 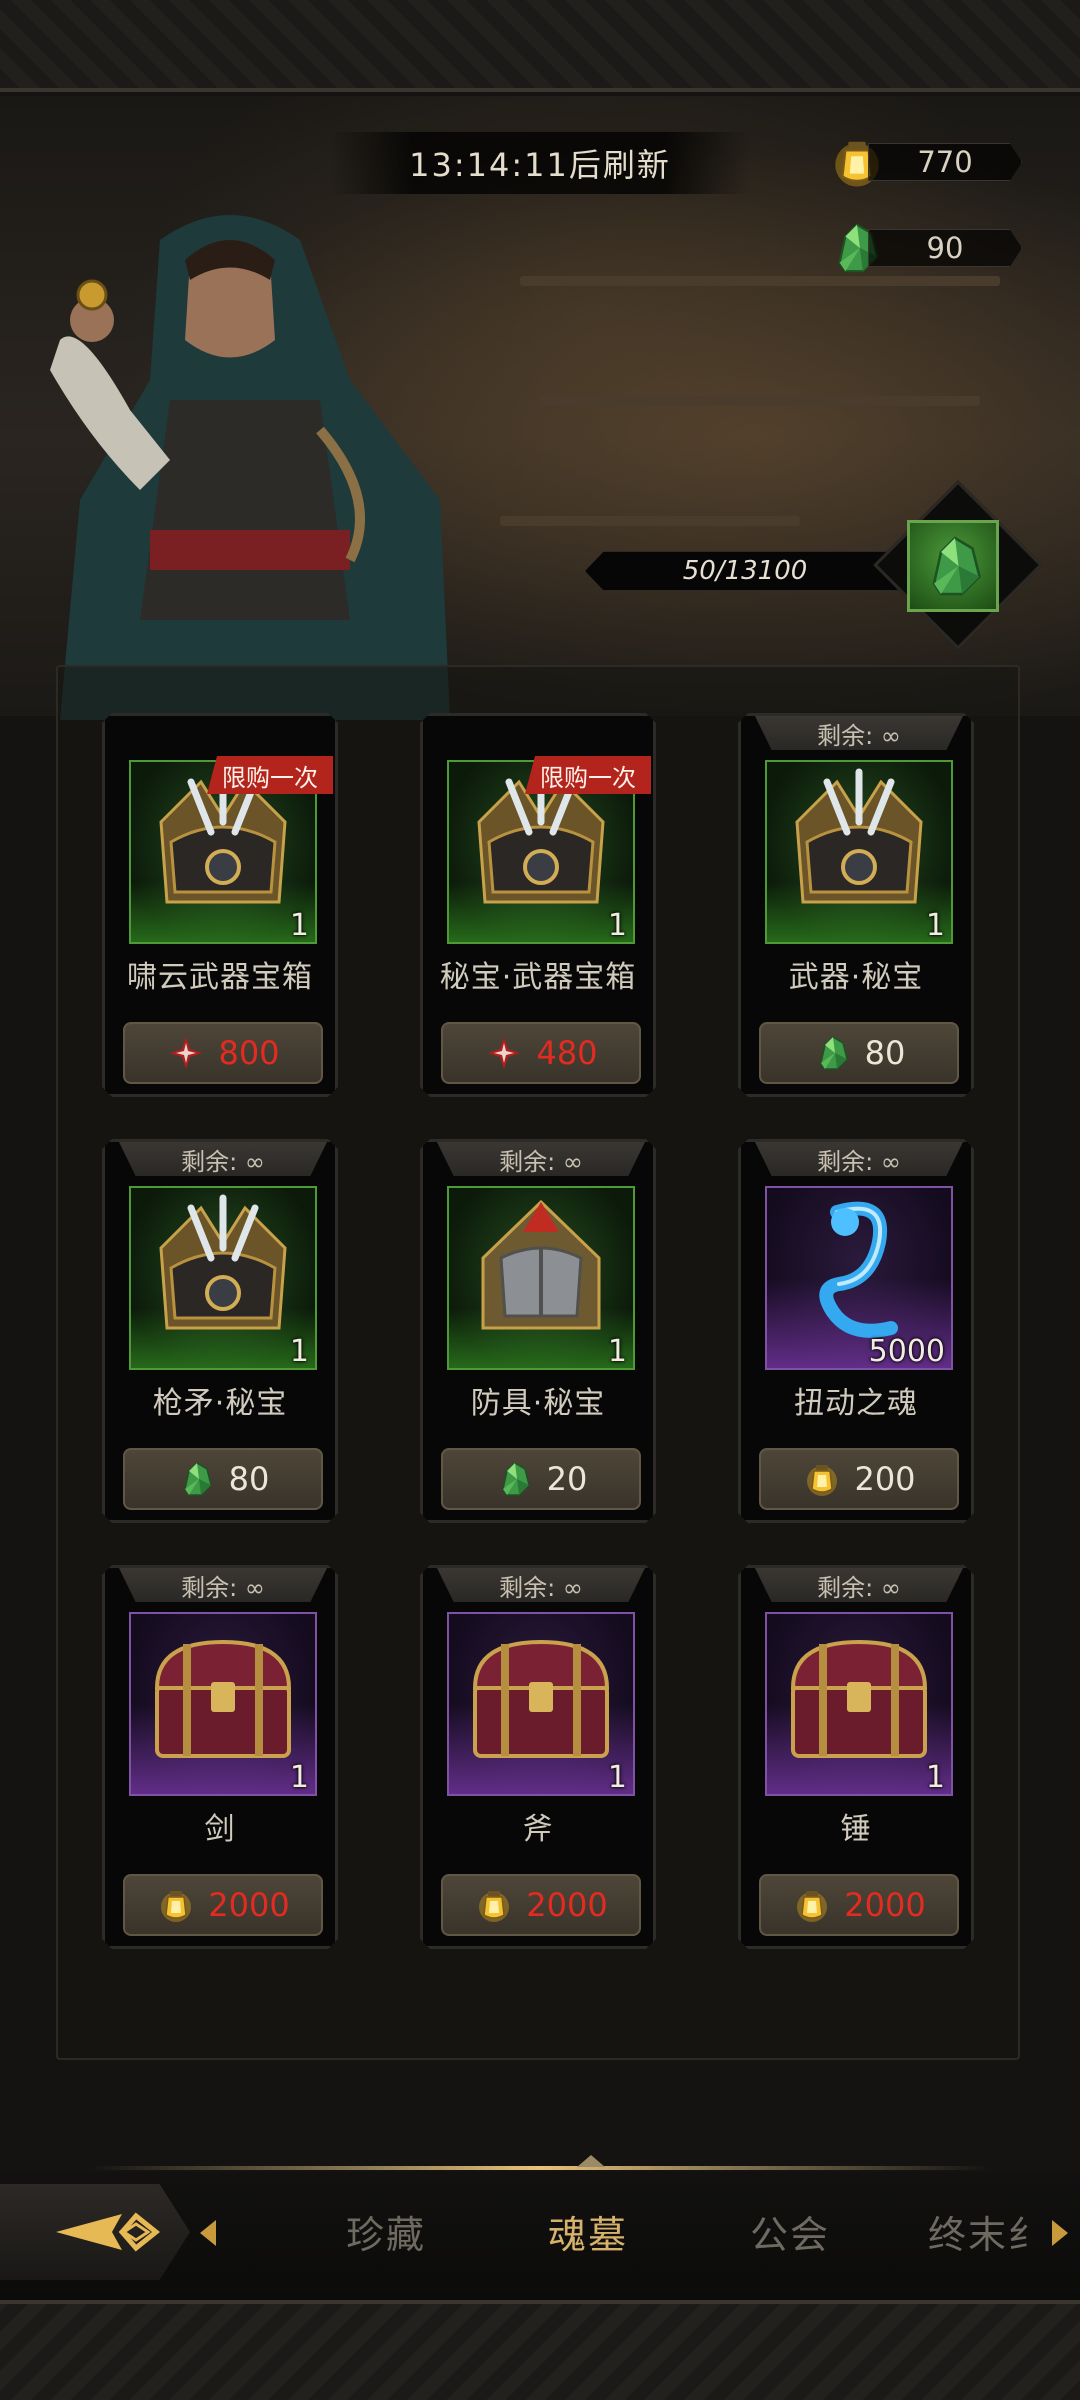 What do you see at coordinates (220, 1403) in the screenshot?
I see `item-name: 枪矛·秘宝` at bounding box center [220, 1403].